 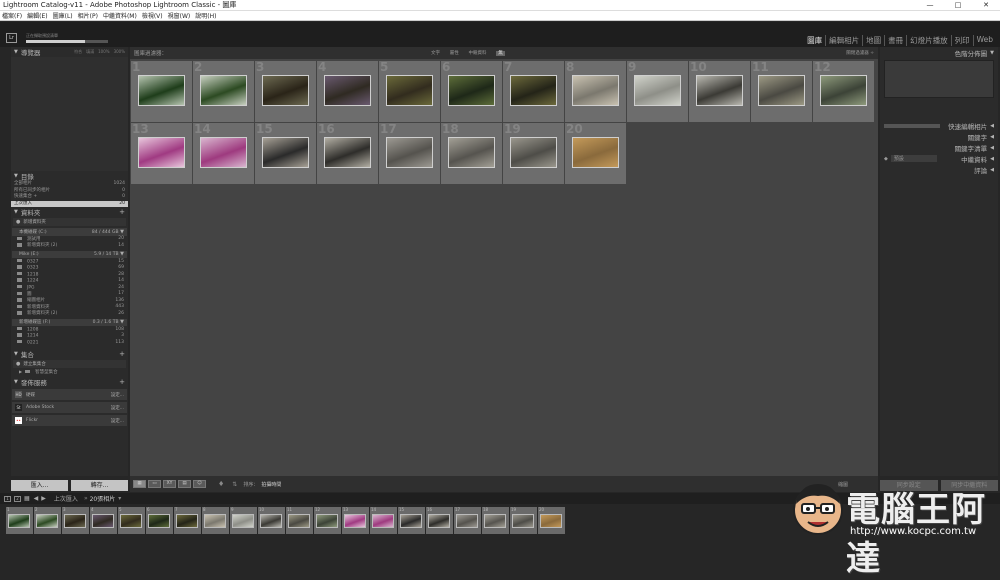 I want to click on grid-cell: 15, so click(x=285, y=153).